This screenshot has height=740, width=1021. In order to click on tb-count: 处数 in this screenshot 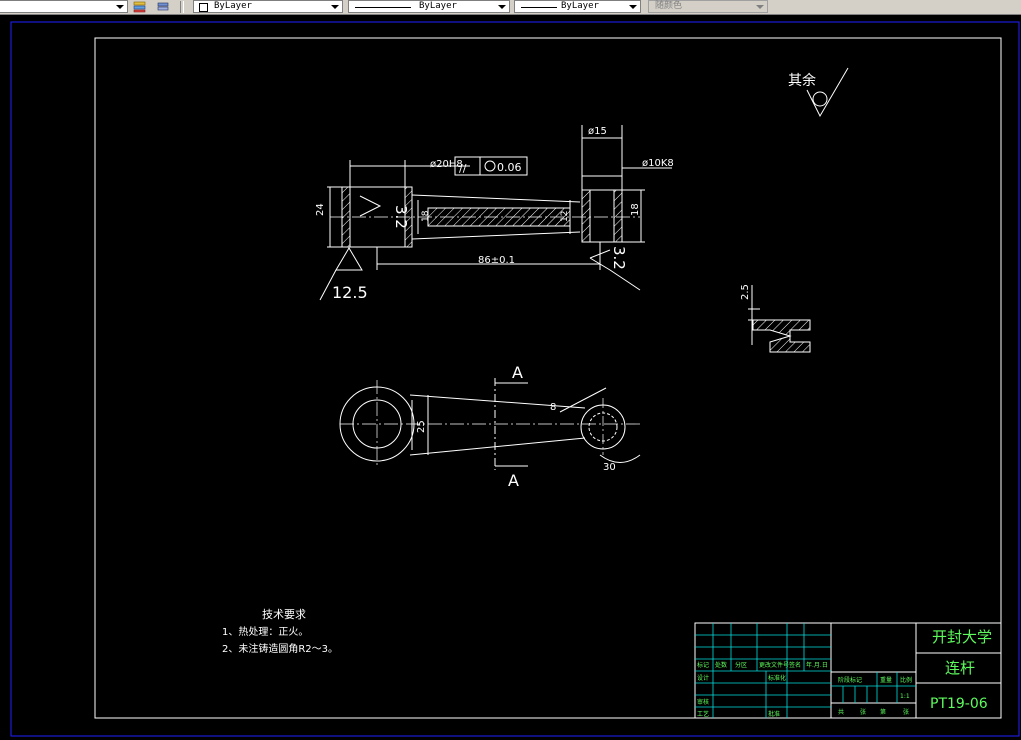, I will do `click(721, 665)`.